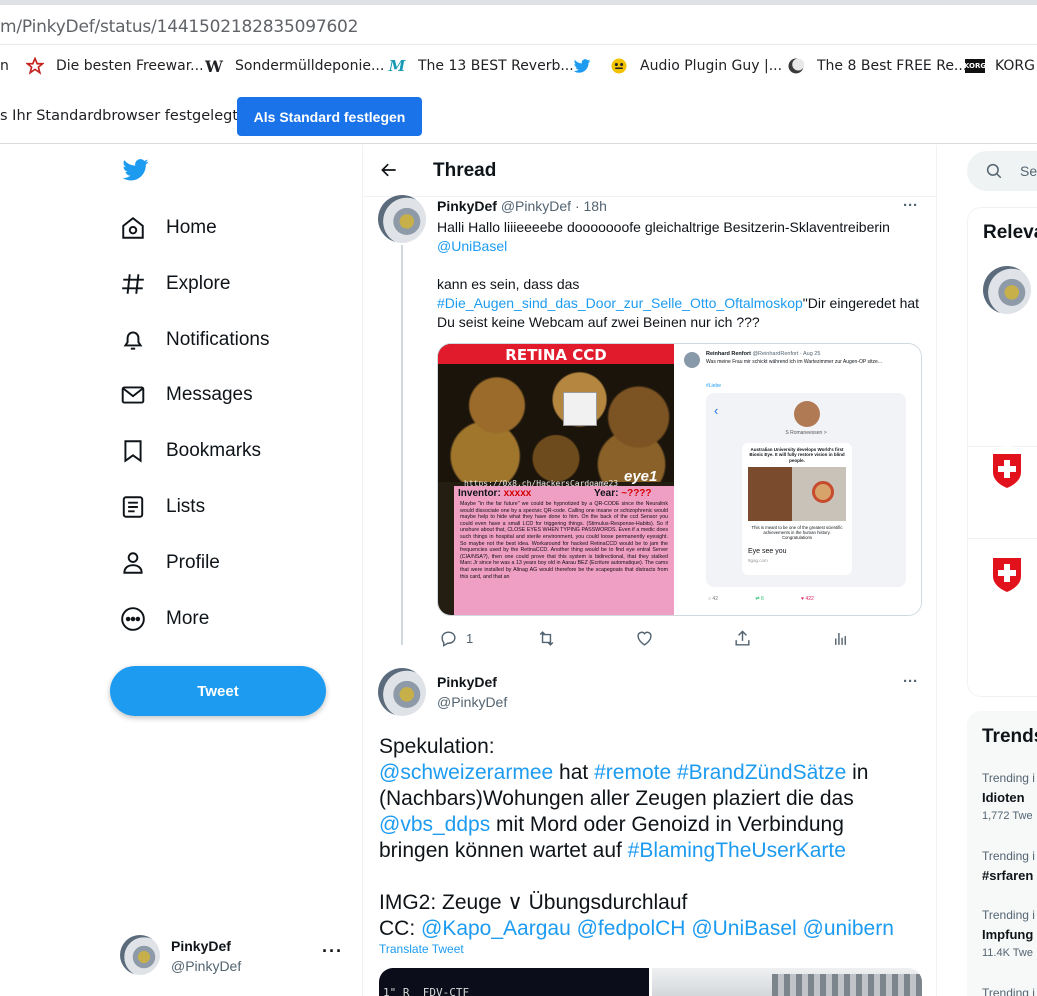  What do you see at coordinates (1008, 933) in the screenshot?
I see `trend-item: Trending i Impfung 11.4K Twe` at bounding box center [1008, 933].